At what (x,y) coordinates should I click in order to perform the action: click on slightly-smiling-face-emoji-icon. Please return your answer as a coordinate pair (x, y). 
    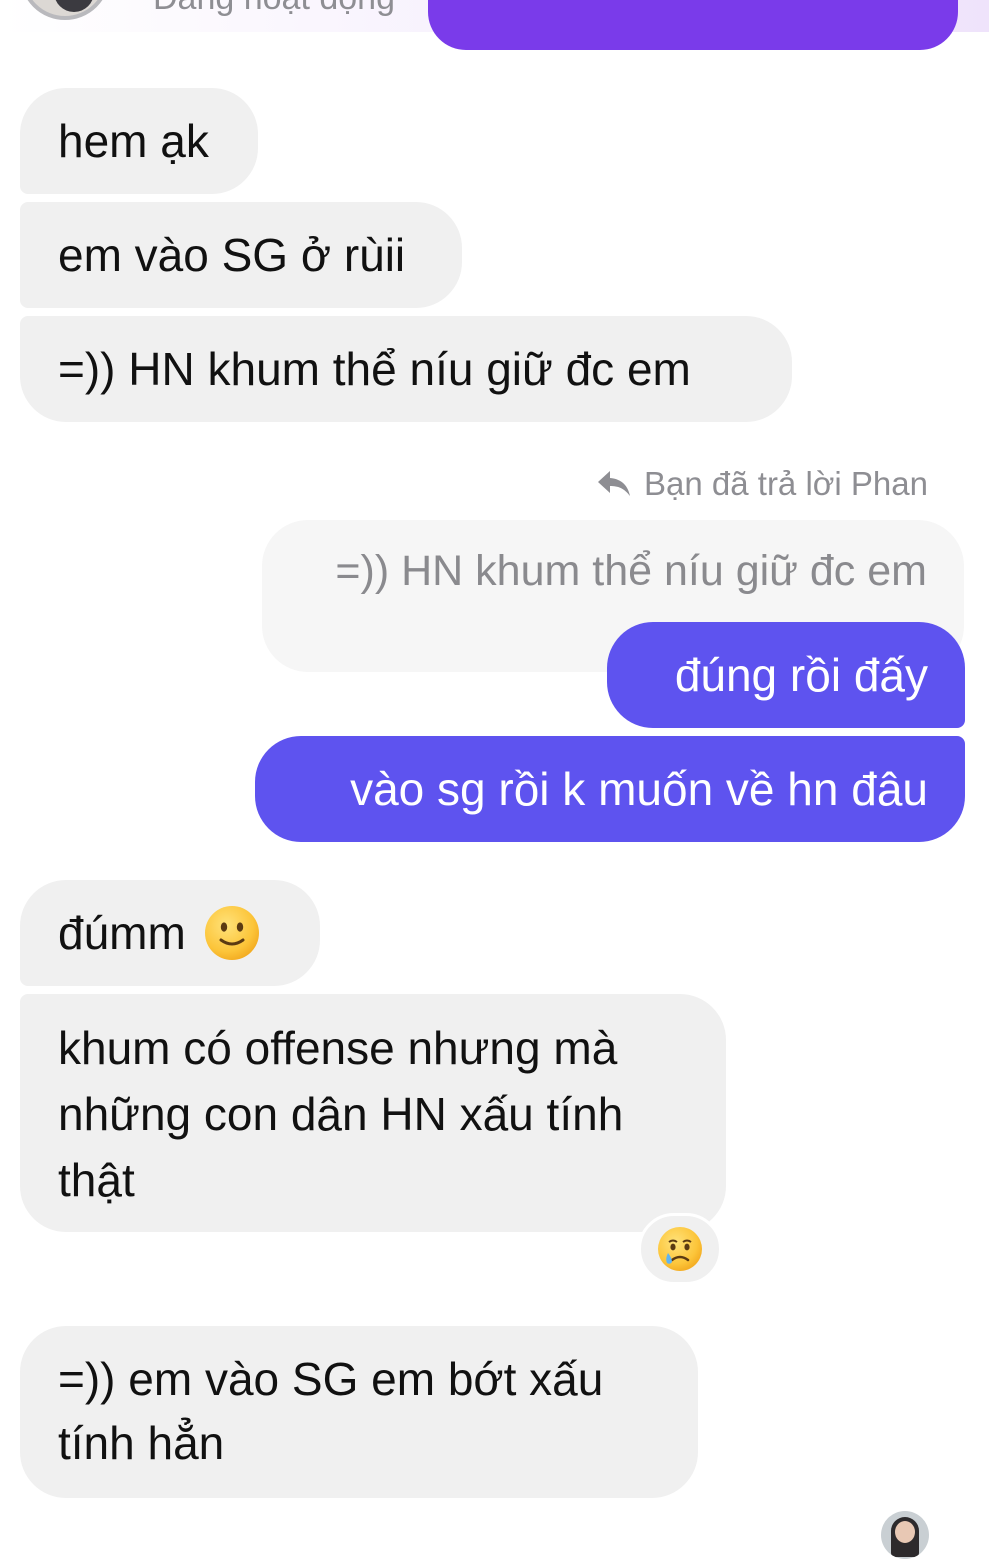
    Looking at the image, I should click on (231, 932).